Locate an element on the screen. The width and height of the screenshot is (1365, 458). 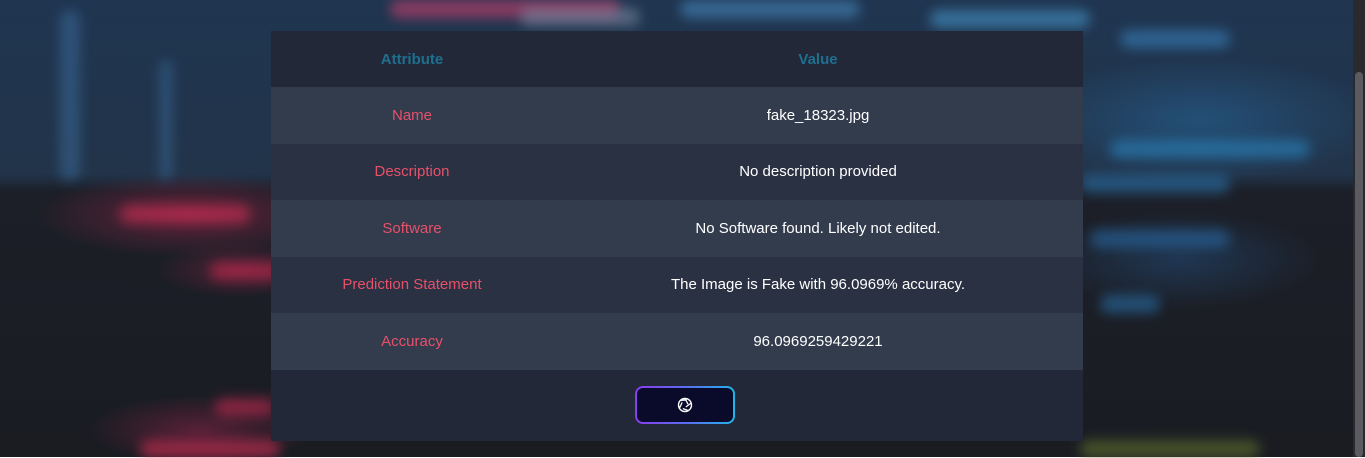
value-cell: fake_18323.jpg is located at coordinates (818, 115).